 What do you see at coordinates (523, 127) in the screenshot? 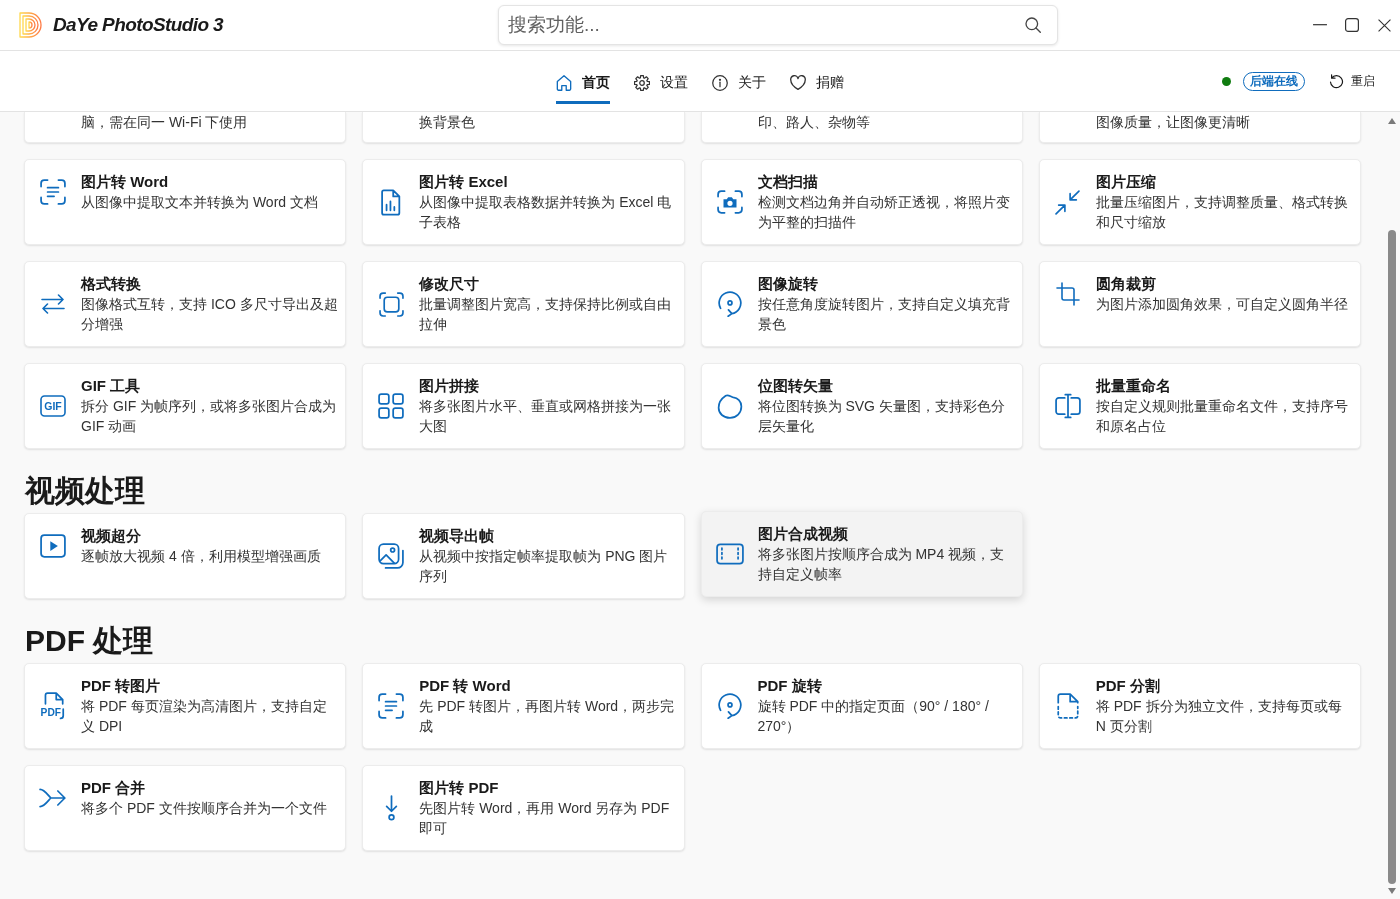
I see `tool-card: 换背景色` at bounding box center [523, 127].